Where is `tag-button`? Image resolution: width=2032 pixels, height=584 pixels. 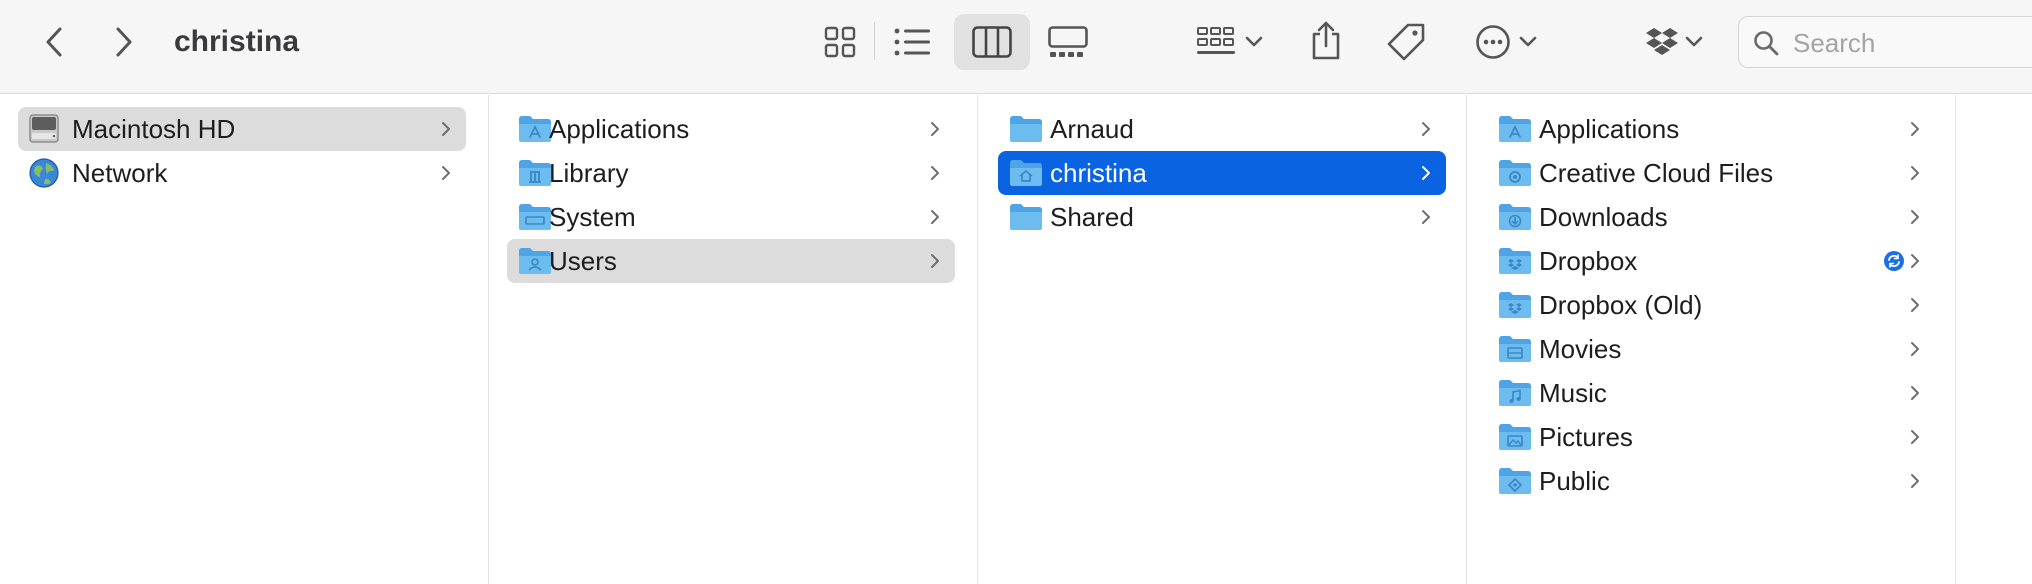
tag-button is located at coordinates (1406, 42).